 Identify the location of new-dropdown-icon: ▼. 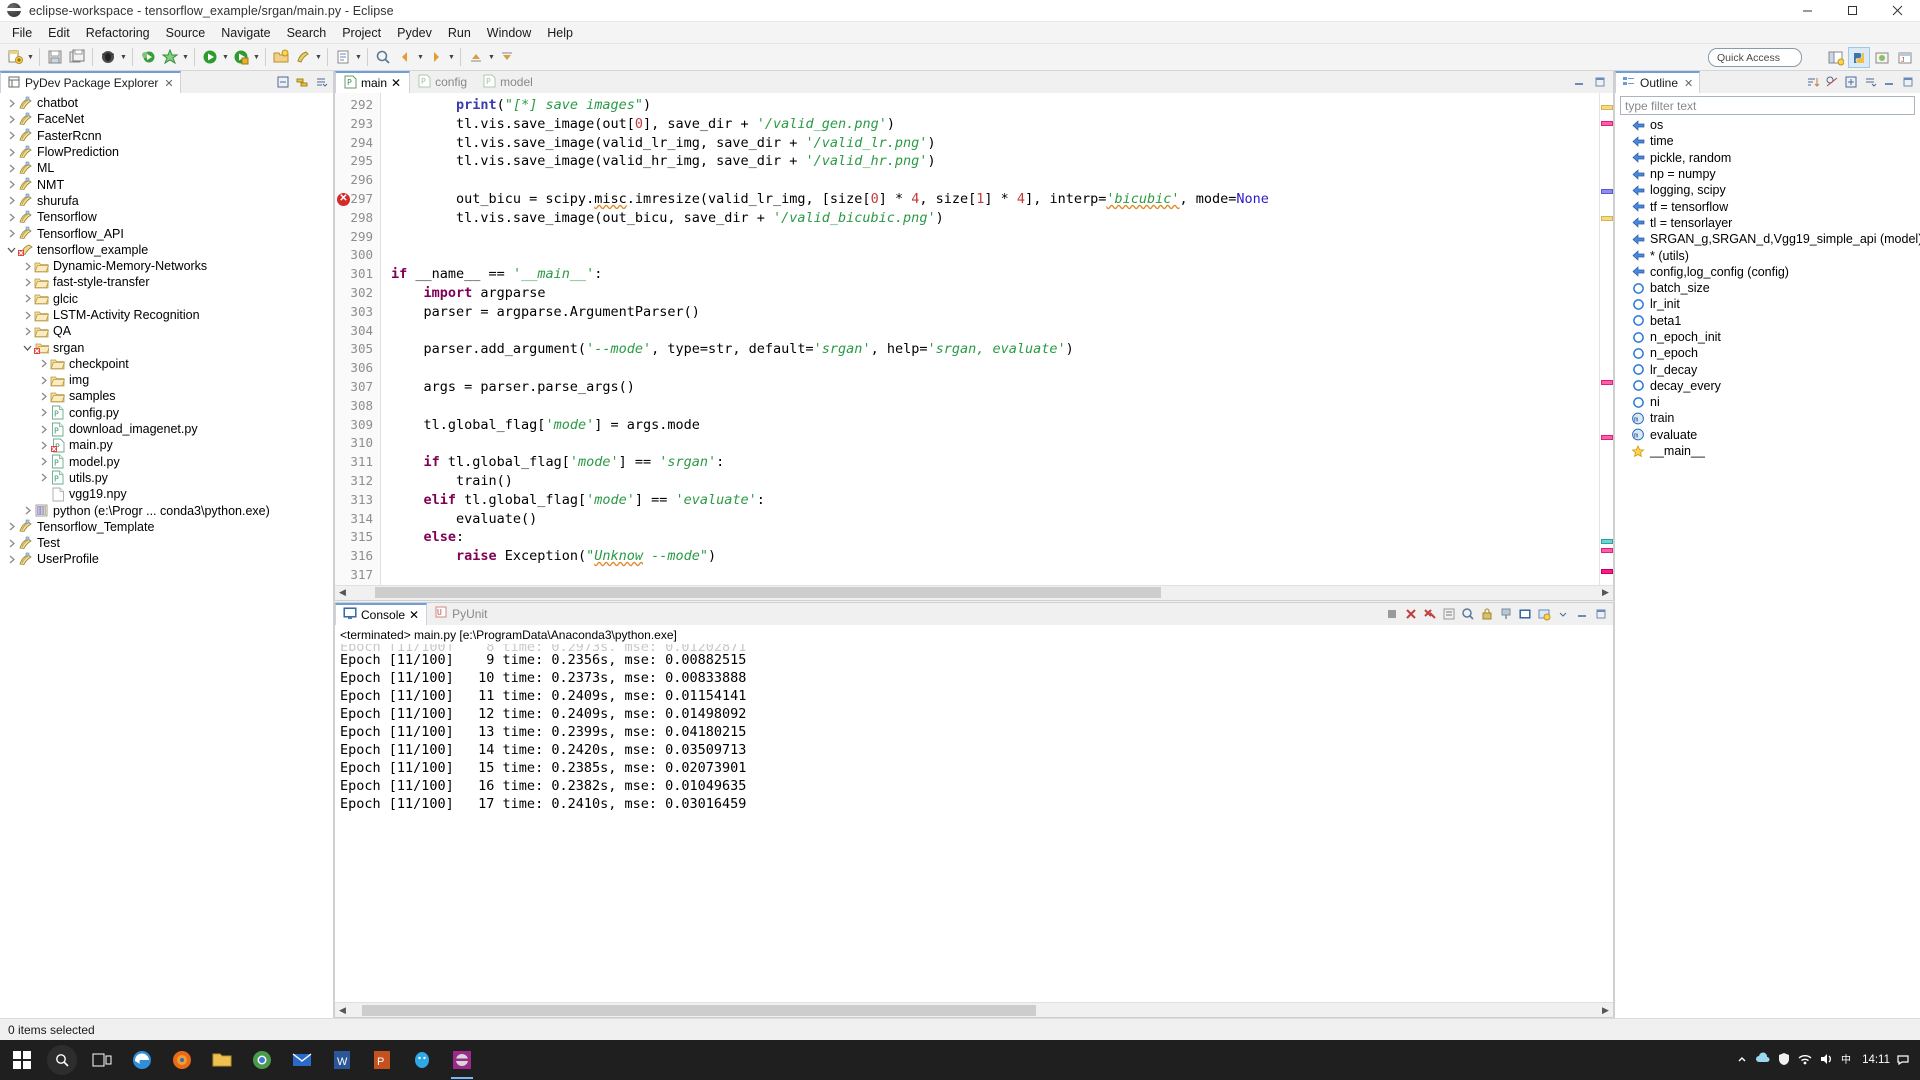
(30, 57).